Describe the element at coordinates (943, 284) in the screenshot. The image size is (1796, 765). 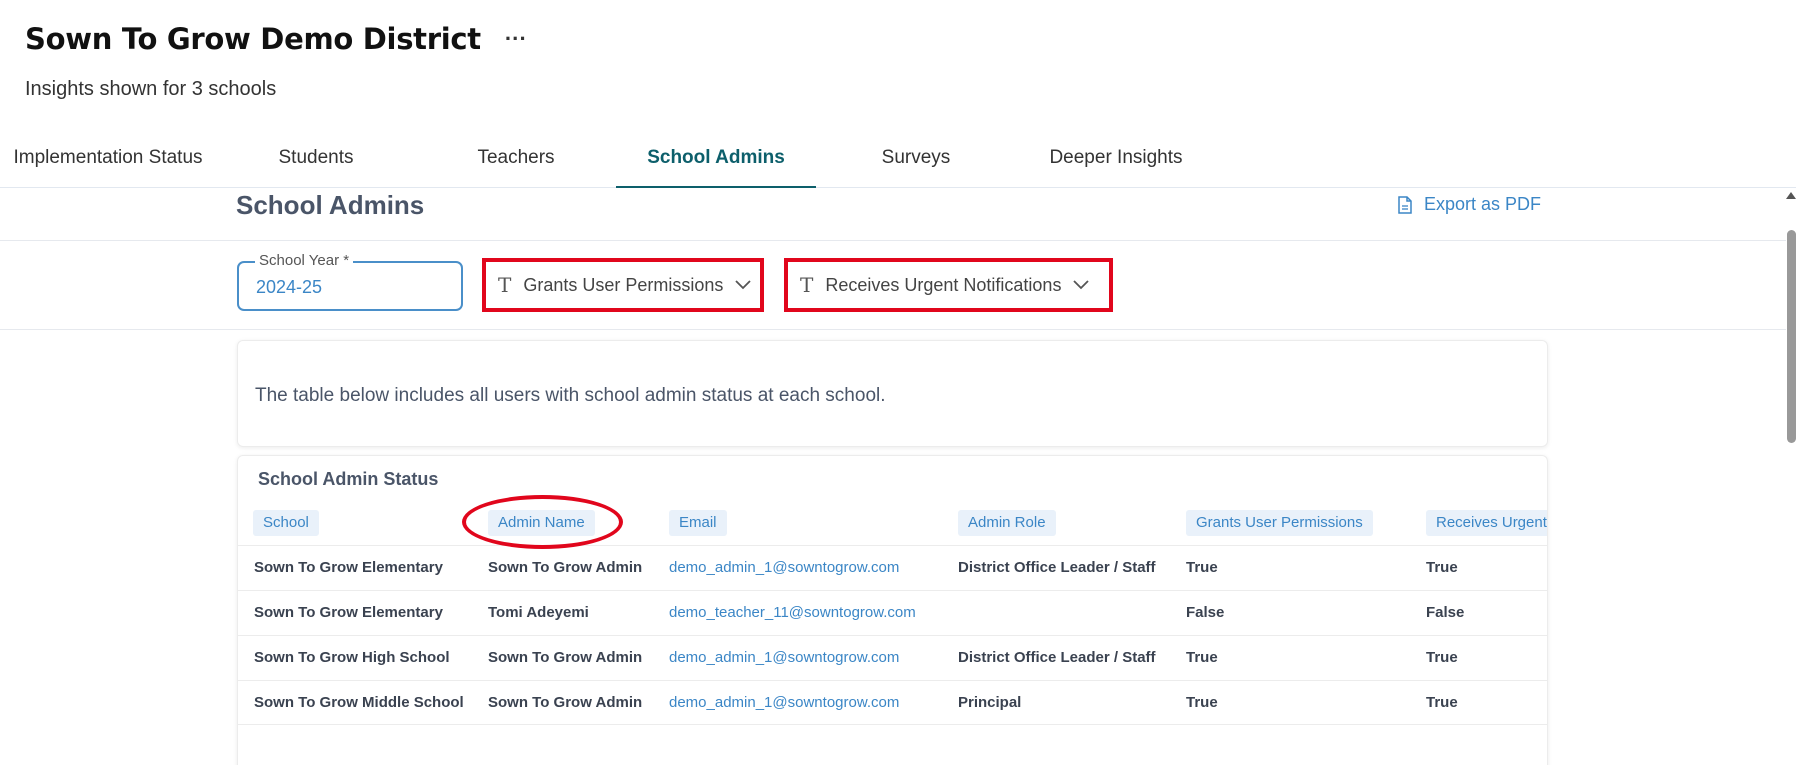
I see `urgent-dropdown-label: Receives Urgent Notifications` at that location.